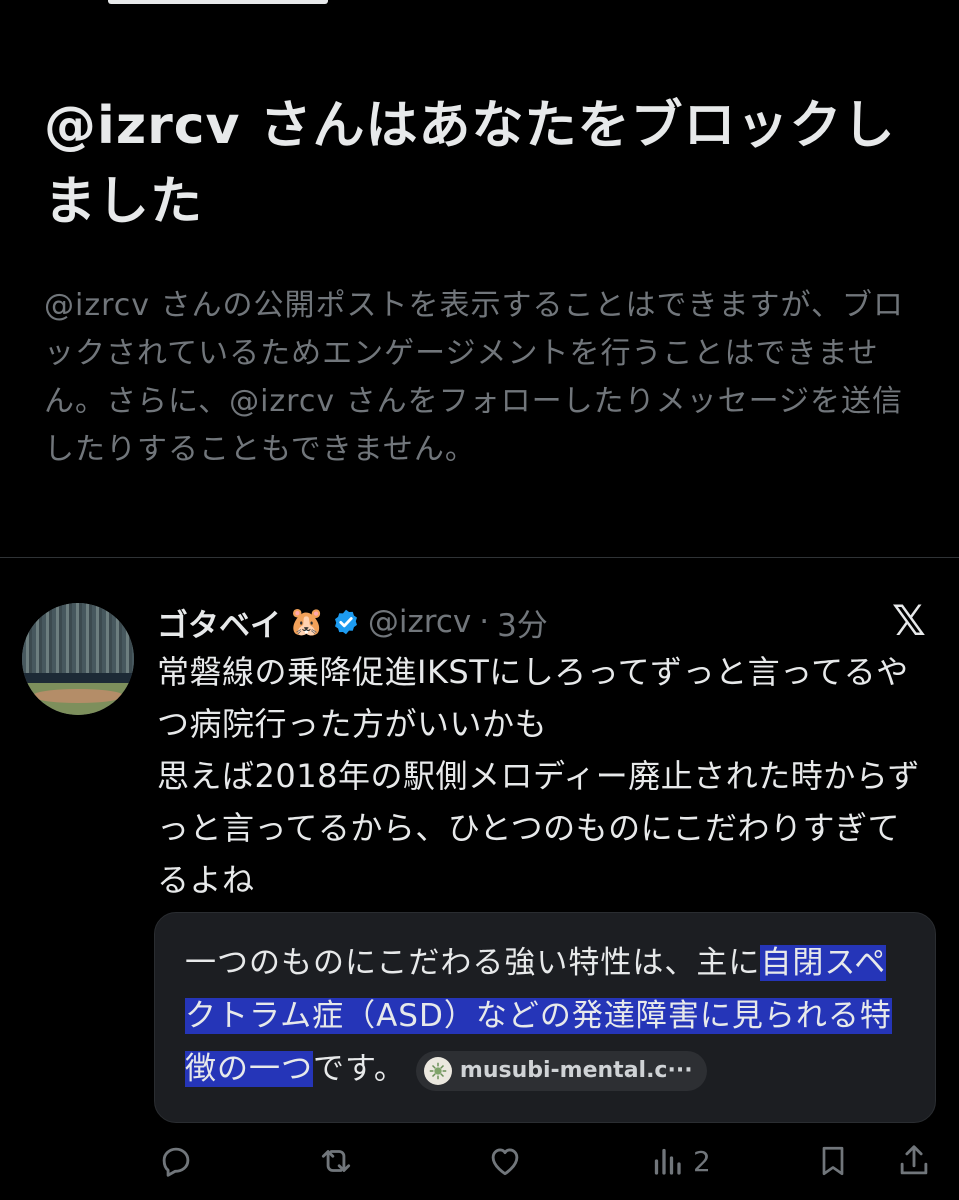 This screenshot has width=959, height=1200. What do you see at coordinates (437, 1070) in the screenshot?
I see `source-favicon-icon` at bounding box center [437, 1070].